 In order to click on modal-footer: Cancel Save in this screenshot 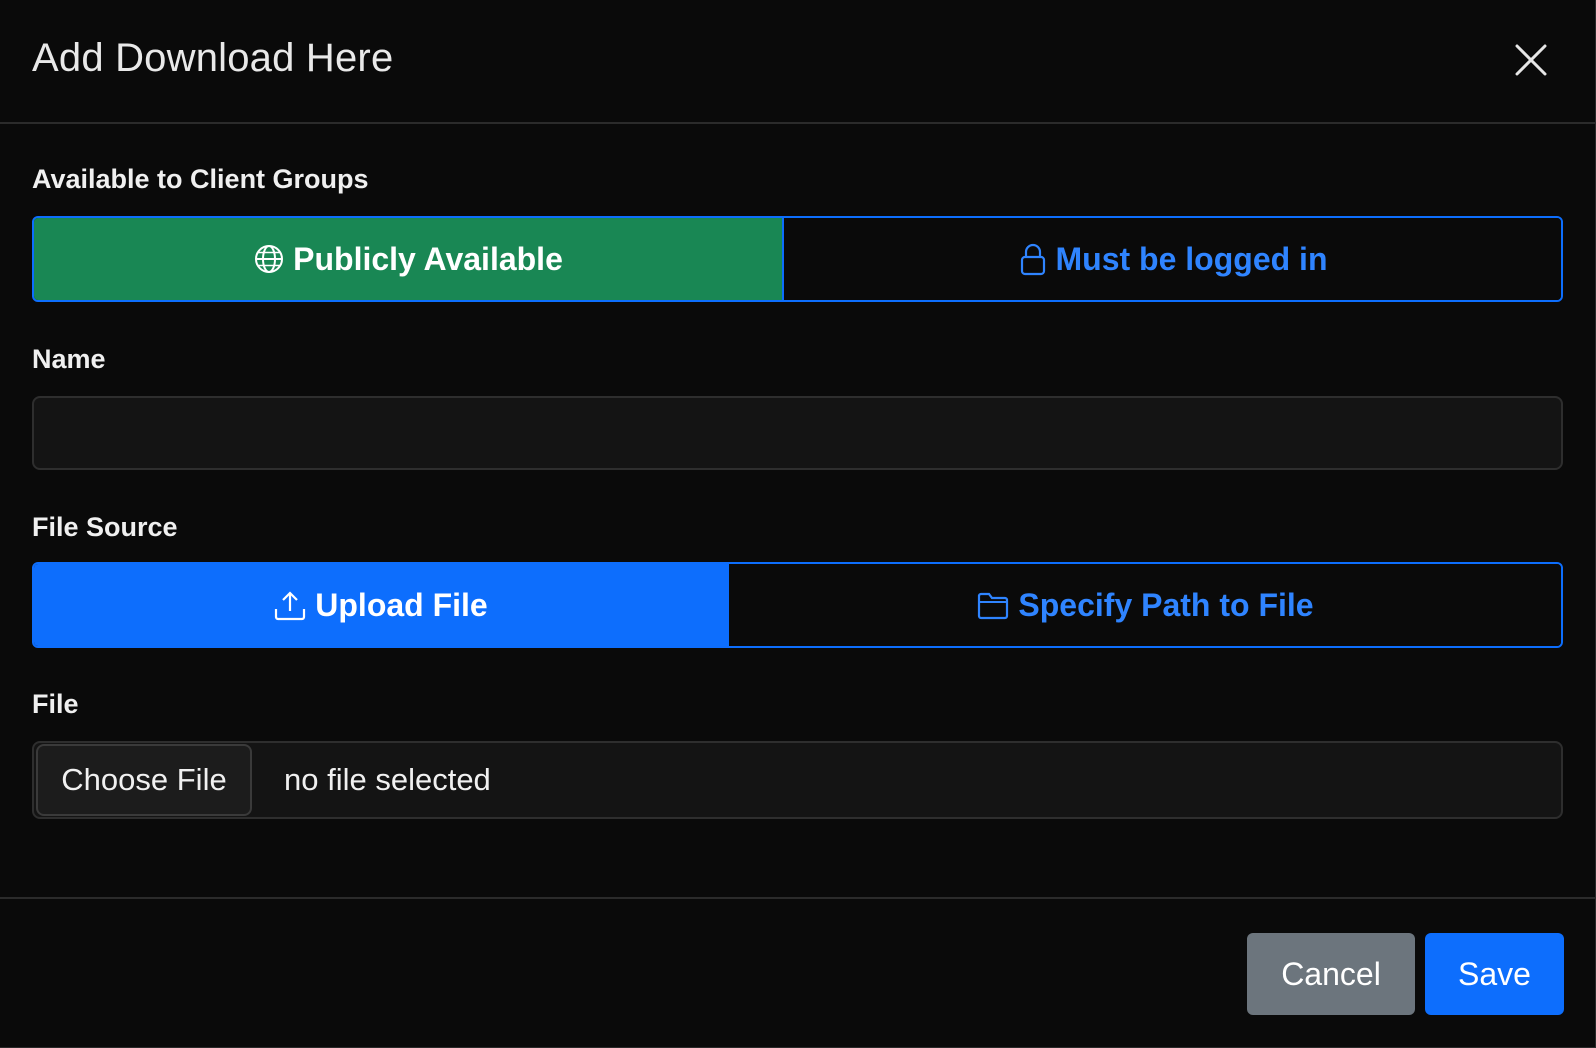, I will do `click(797, 972)`.